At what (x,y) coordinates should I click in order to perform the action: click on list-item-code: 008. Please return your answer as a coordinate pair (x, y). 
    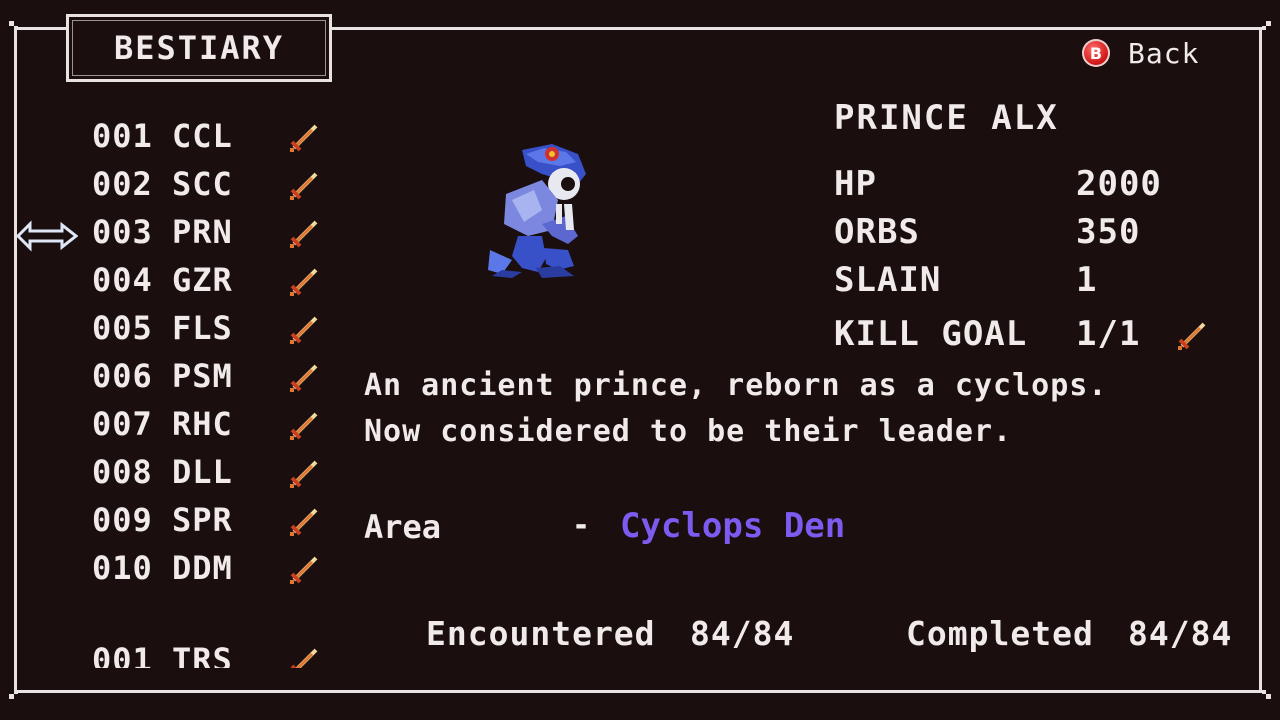
    Looking at the image, I should click on (122, 472).